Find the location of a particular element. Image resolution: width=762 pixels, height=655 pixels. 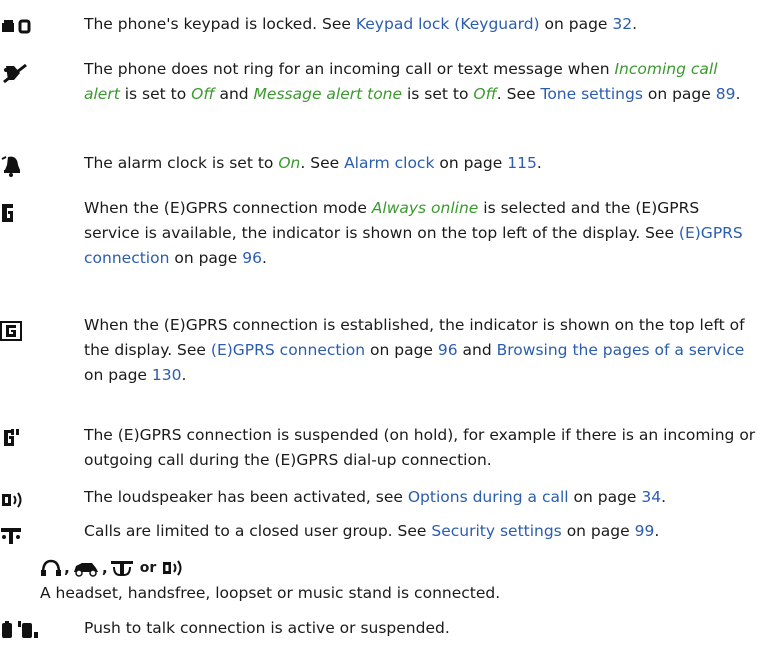

loudspeaker-icon is located at coordinates (16, 501).